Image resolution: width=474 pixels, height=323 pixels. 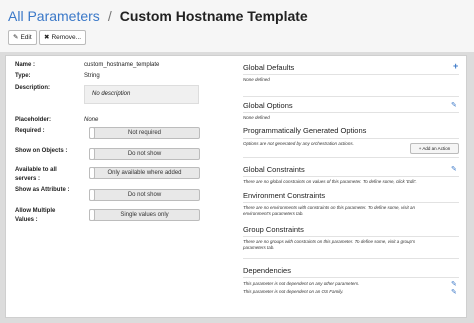 I want to click on dependencies-title: Dependencies, so click(x=267, y=270).